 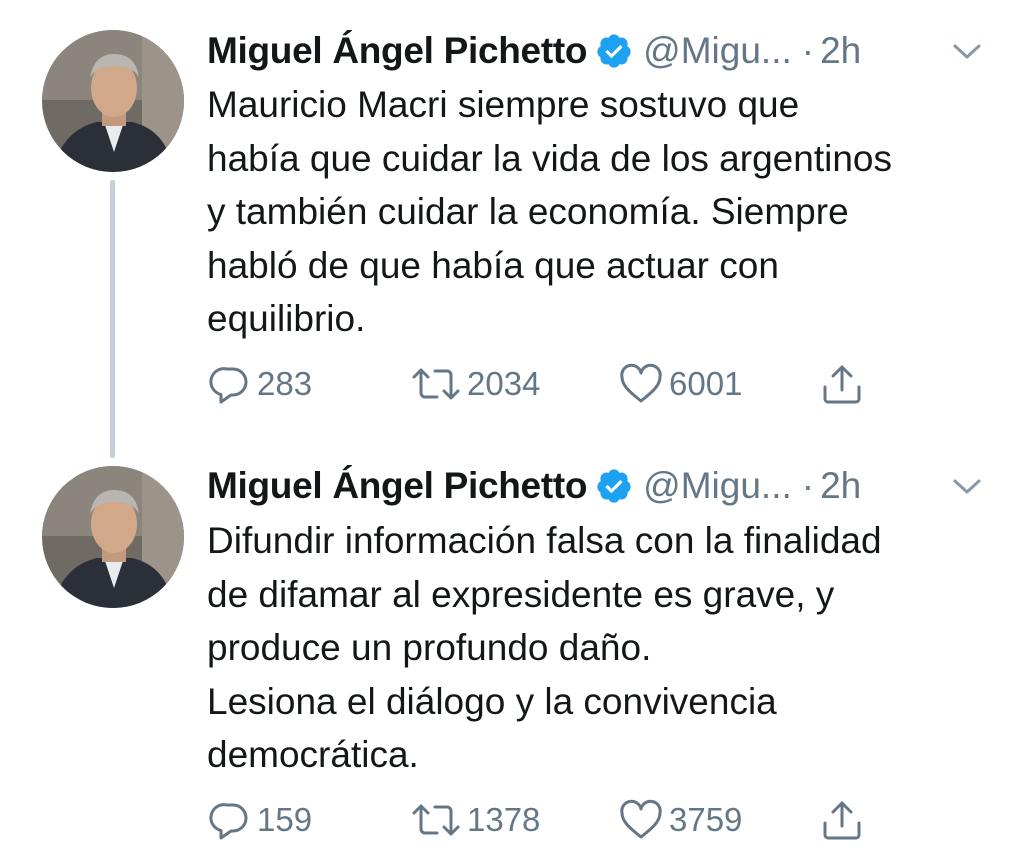 What do you see at coordinates (706, 383) in the screenshot?
I see `like-count: 6001` at bounding box center [706, 383].